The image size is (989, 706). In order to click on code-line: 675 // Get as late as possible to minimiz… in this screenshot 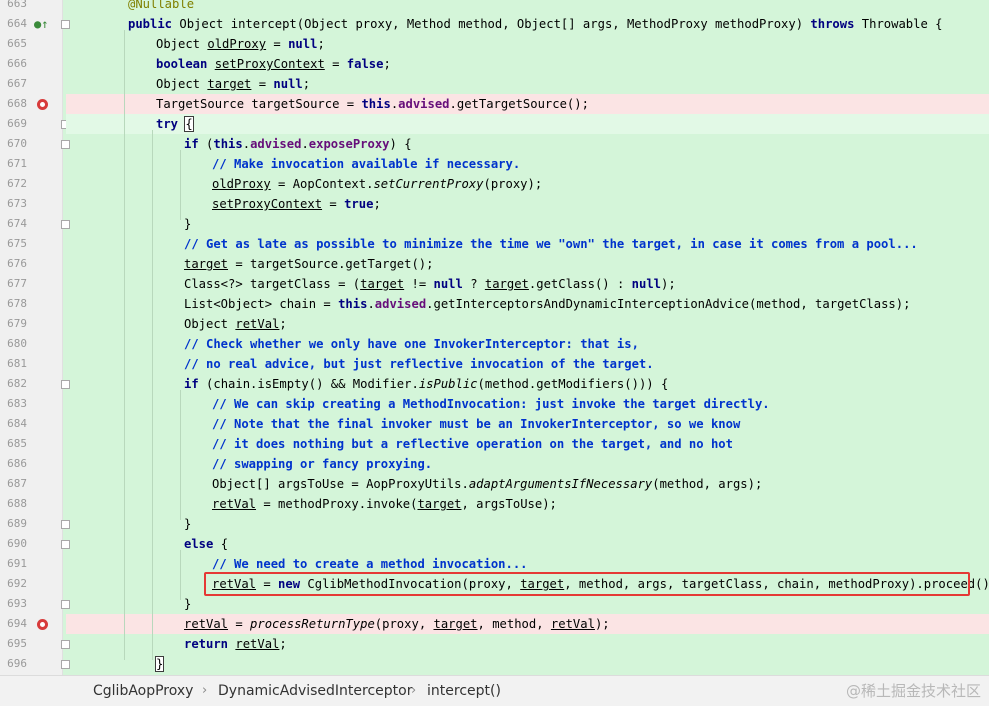, I will do `click(494, 244)`.